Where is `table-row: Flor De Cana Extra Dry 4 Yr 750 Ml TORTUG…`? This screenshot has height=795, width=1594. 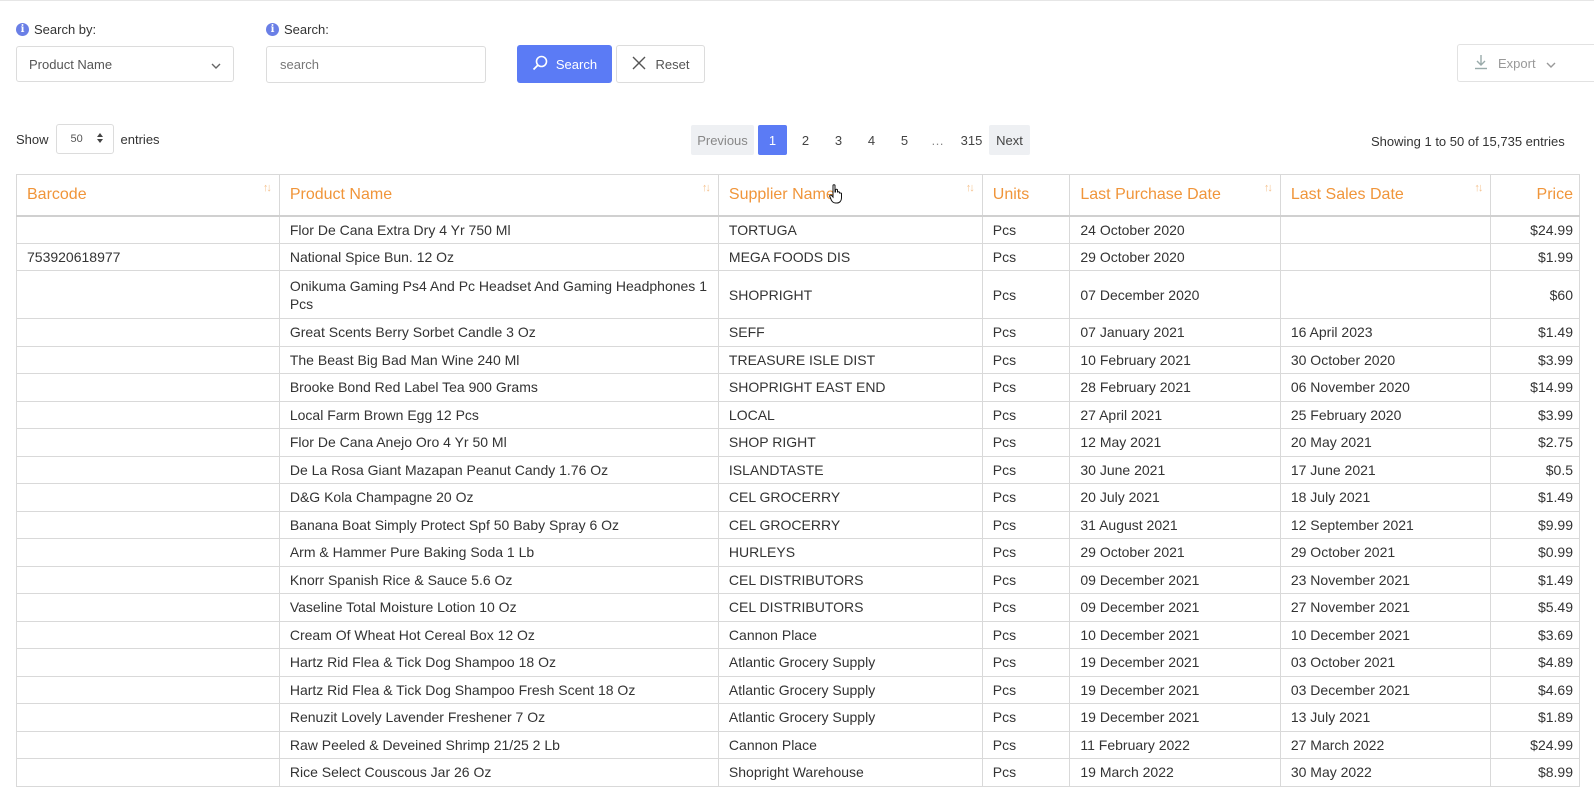
table-row: Flor De Cana Extra Dry 4 Yr 750 Ml TORTUG… is located at coordinates (798, 229).